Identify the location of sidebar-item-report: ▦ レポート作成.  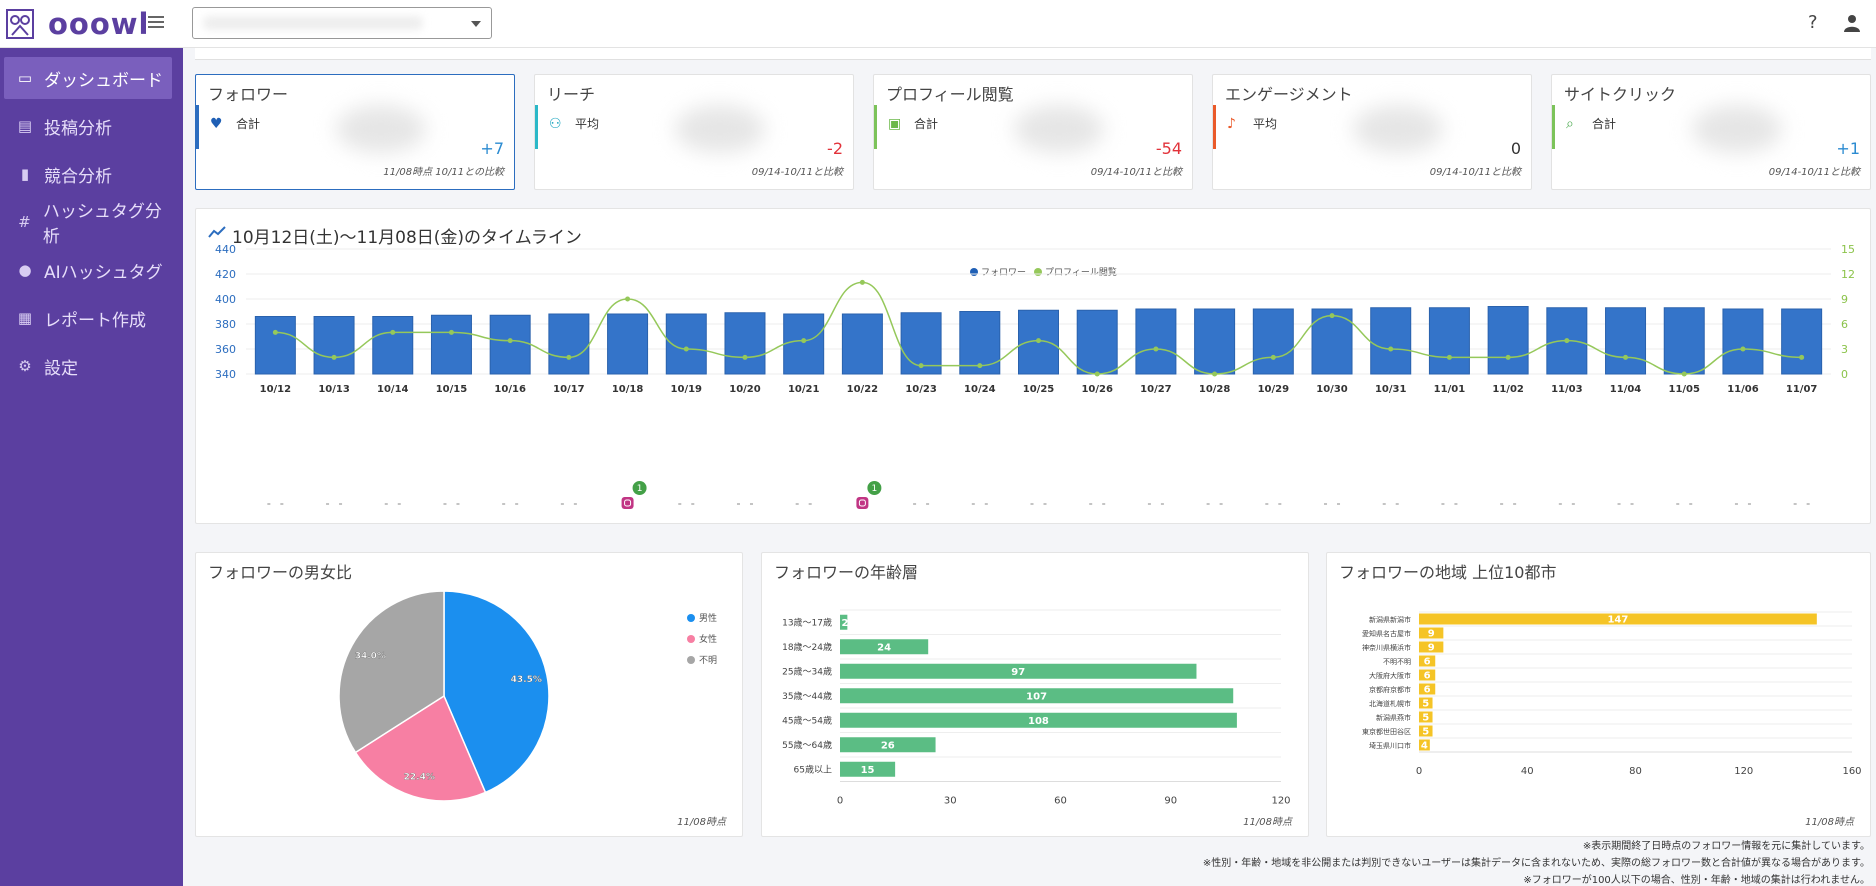
(88, 318).